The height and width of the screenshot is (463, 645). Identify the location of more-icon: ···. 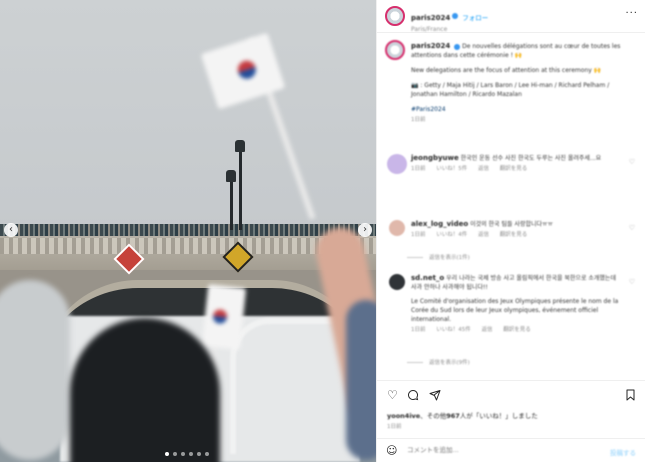
(631, 13).